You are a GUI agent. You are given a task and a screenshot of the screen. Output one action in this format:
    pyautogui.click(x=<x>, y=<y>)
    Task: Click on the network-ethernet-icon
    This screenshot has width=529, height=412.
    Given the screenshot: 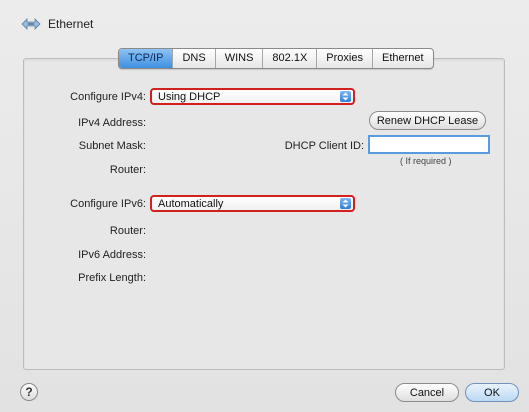 What is the action you would take?
    pyautogui.click(x=31, y=24)
    